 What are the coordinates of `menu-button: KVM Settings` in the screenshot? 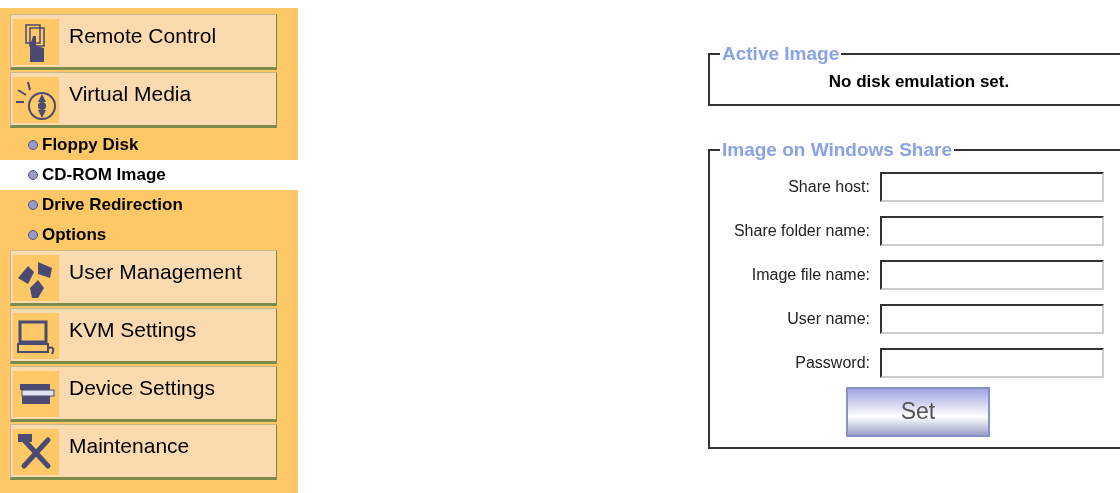 It's located at (143, 336).